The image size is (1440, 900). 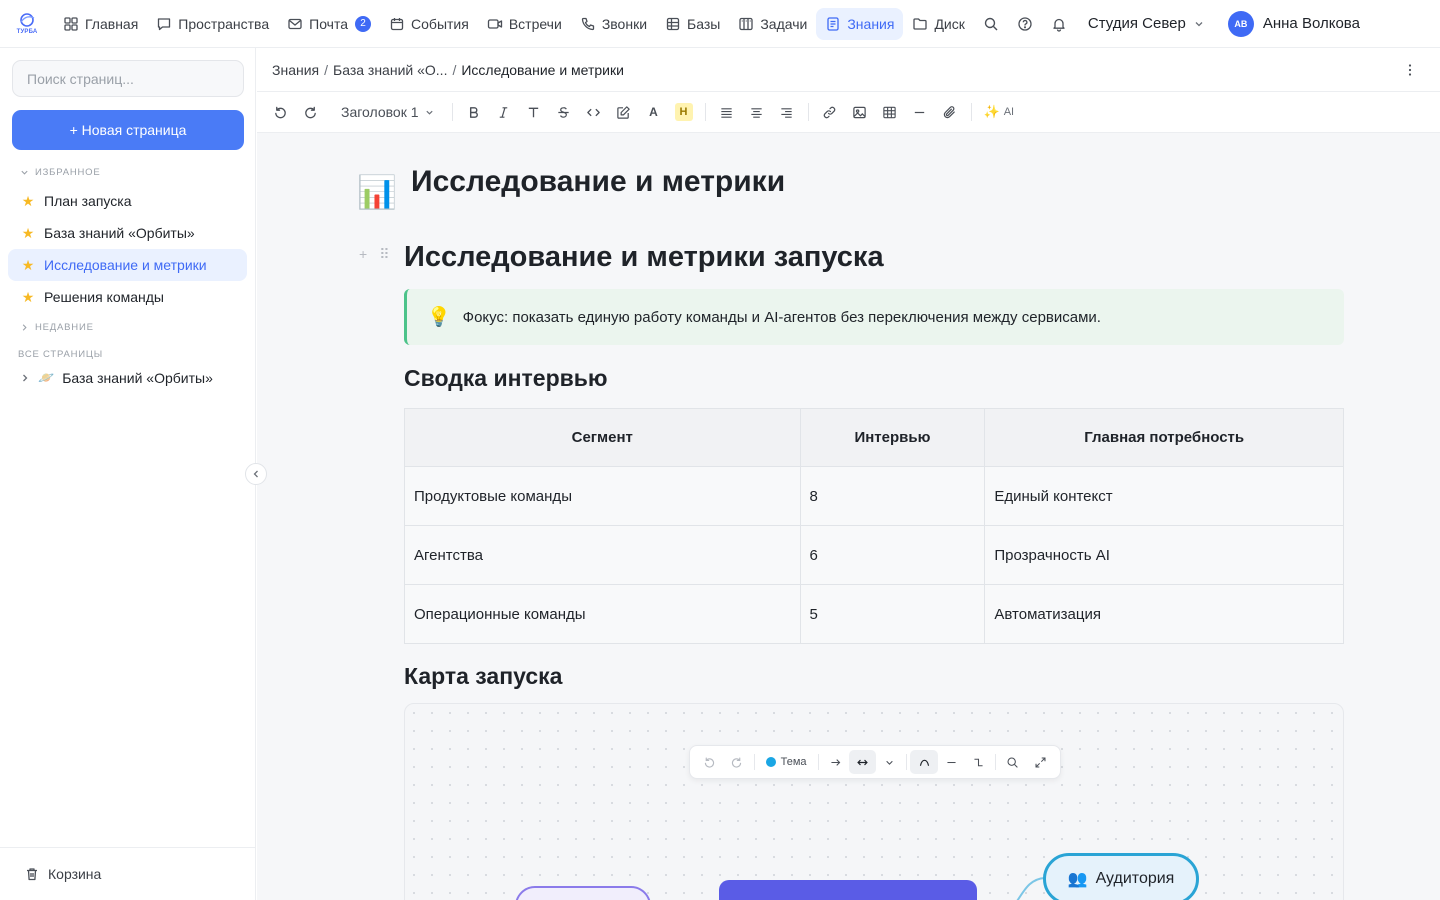 What do you see at coordinates (736, 762) in the screenshot?
I see `mindmap-redo-button` at bounding box center [736, 762].